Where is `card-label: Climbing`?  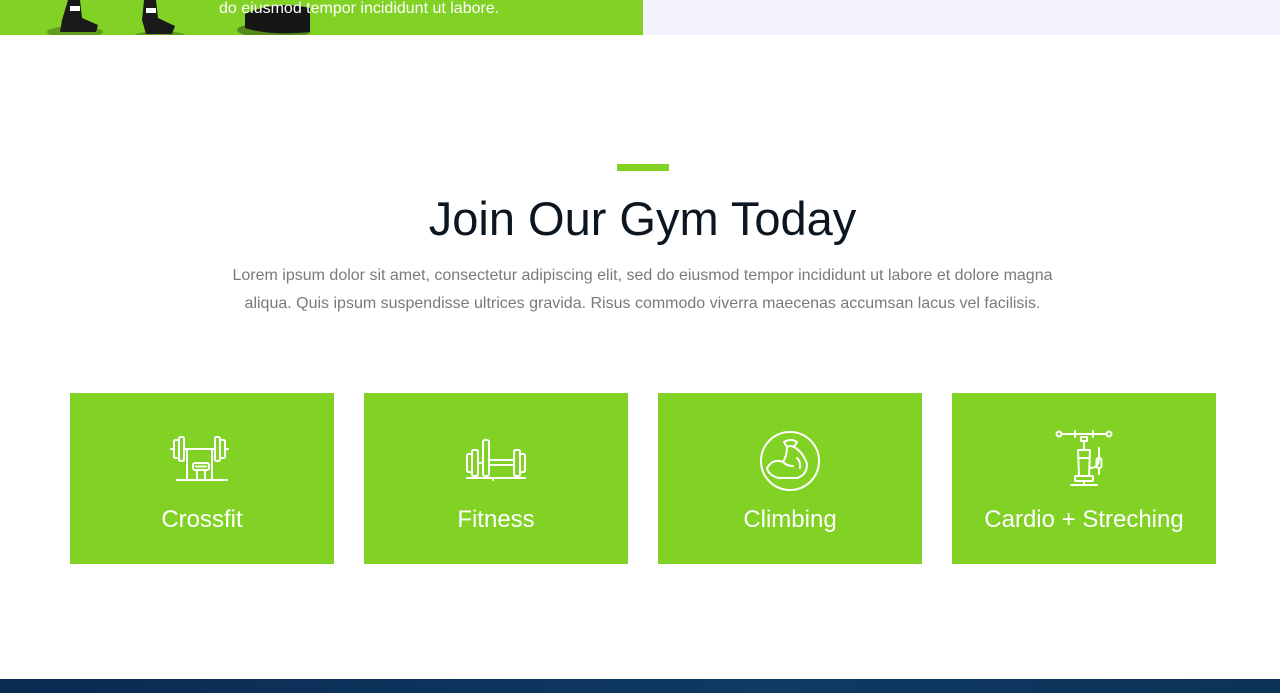
card-label: Climbing is located at coordinates (790, 519).